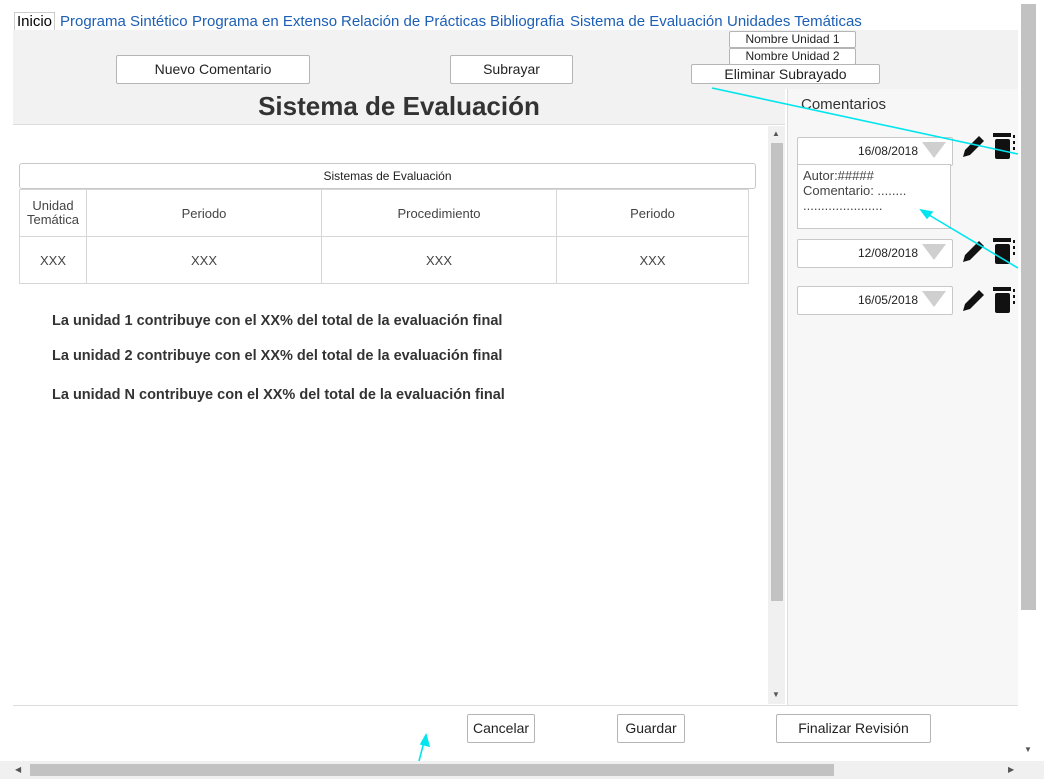  What do you see at coordinates (844, 104) in the screenshot?
I see `comments-header: Comentarios` at bounding box center [844, 104].